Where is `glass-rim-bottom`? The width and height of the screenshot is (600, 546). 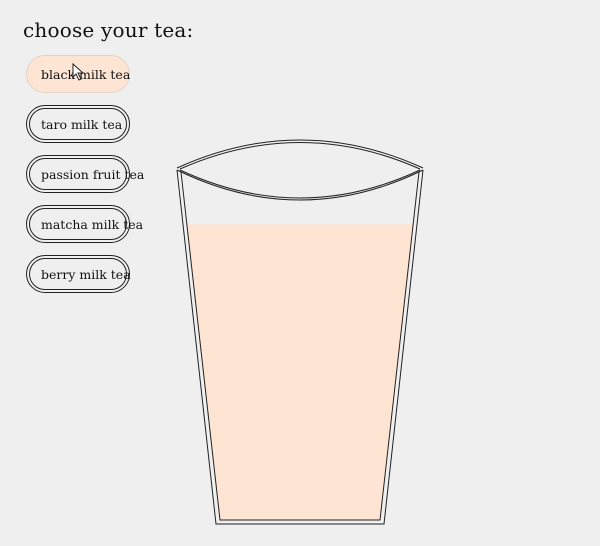 glass-rim-bottom is located at coordinates (300, 185).